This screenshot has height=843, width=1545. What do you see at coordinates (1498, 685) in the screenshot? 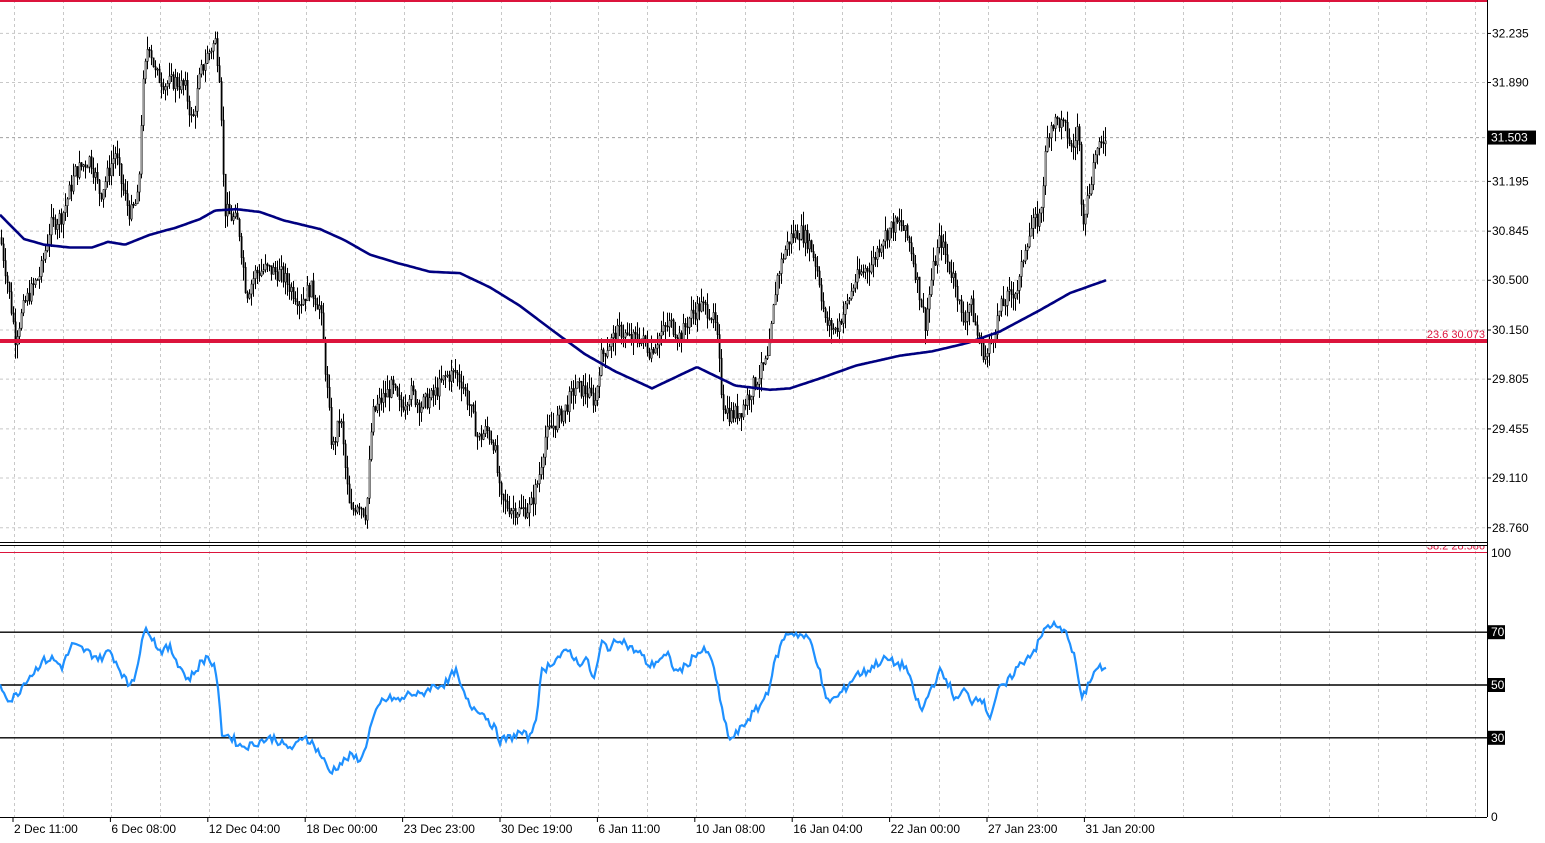
I see `osc-y-tick-label: 50` at bounding box center [1498, 685].